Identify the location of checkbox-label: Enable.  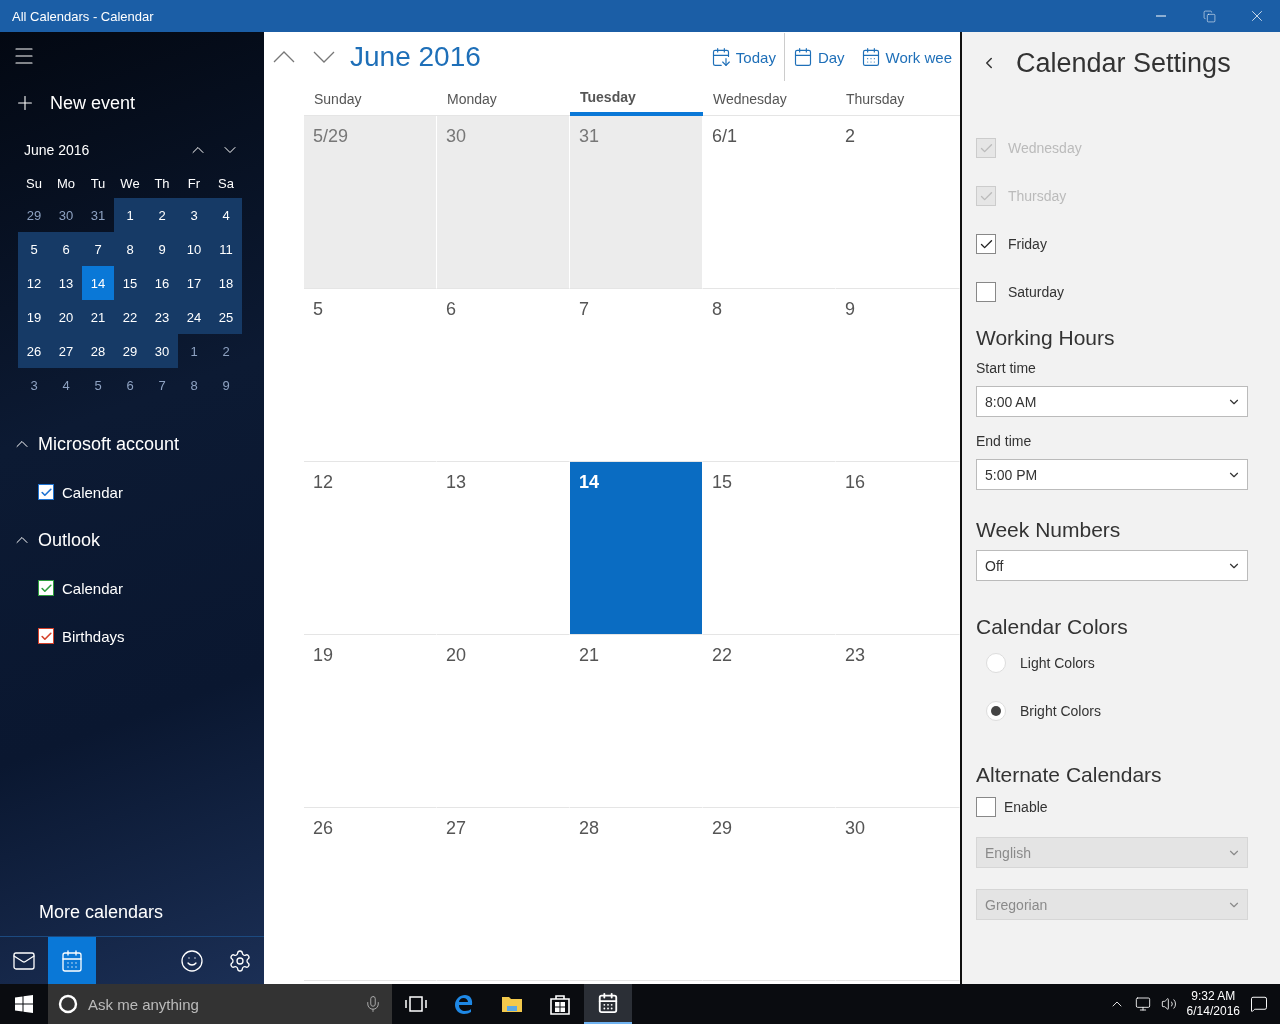
(1026, 807).